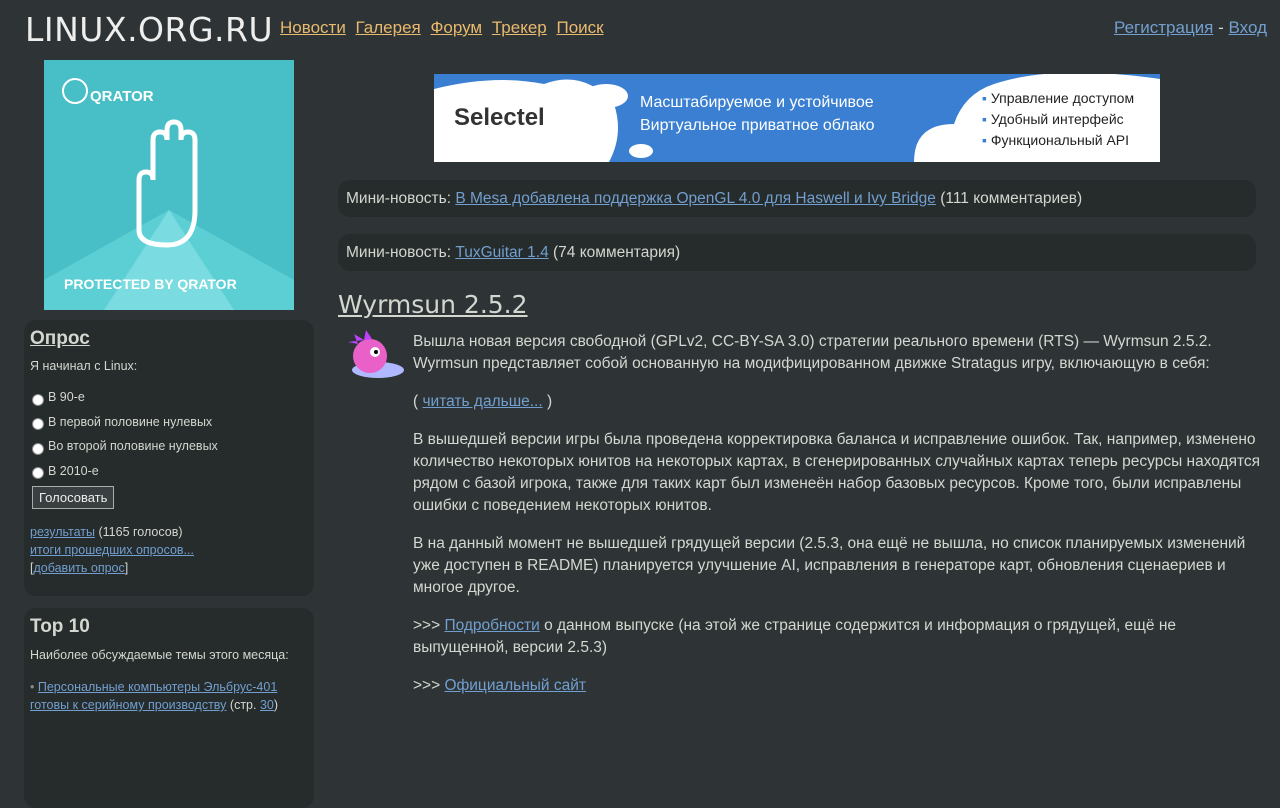  What do you see at coordinates (375, 358) in the screenshot?
I see `game-icon` at bounding box center [375, 358].